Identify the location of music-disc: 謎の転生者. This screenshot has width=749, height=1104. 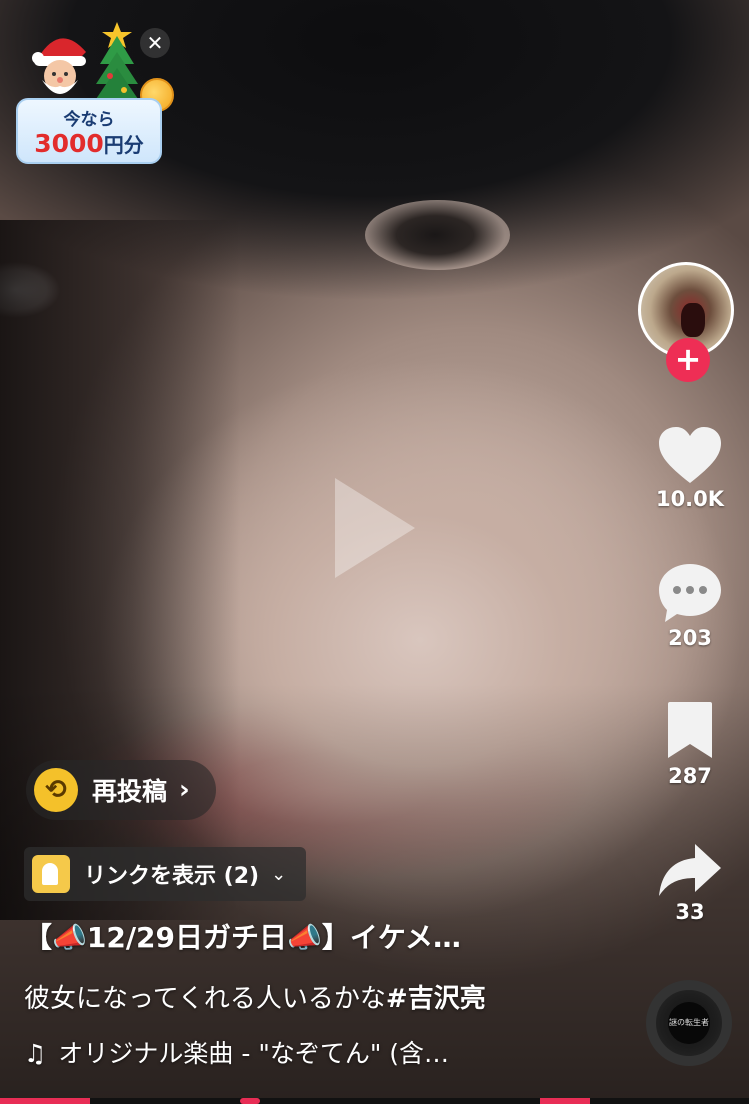
(689, 1023).